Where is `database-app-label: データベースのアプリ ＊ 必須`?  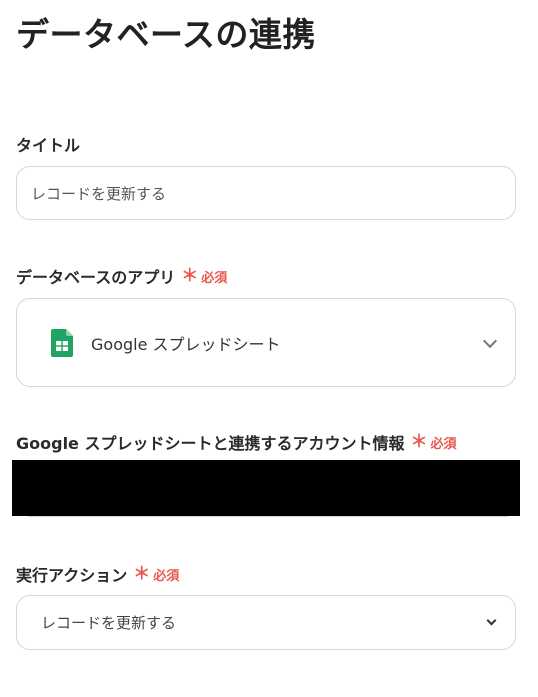
database-app-label: データベースのアプリ ＊ 必須 is located at coordinates (121, 276).